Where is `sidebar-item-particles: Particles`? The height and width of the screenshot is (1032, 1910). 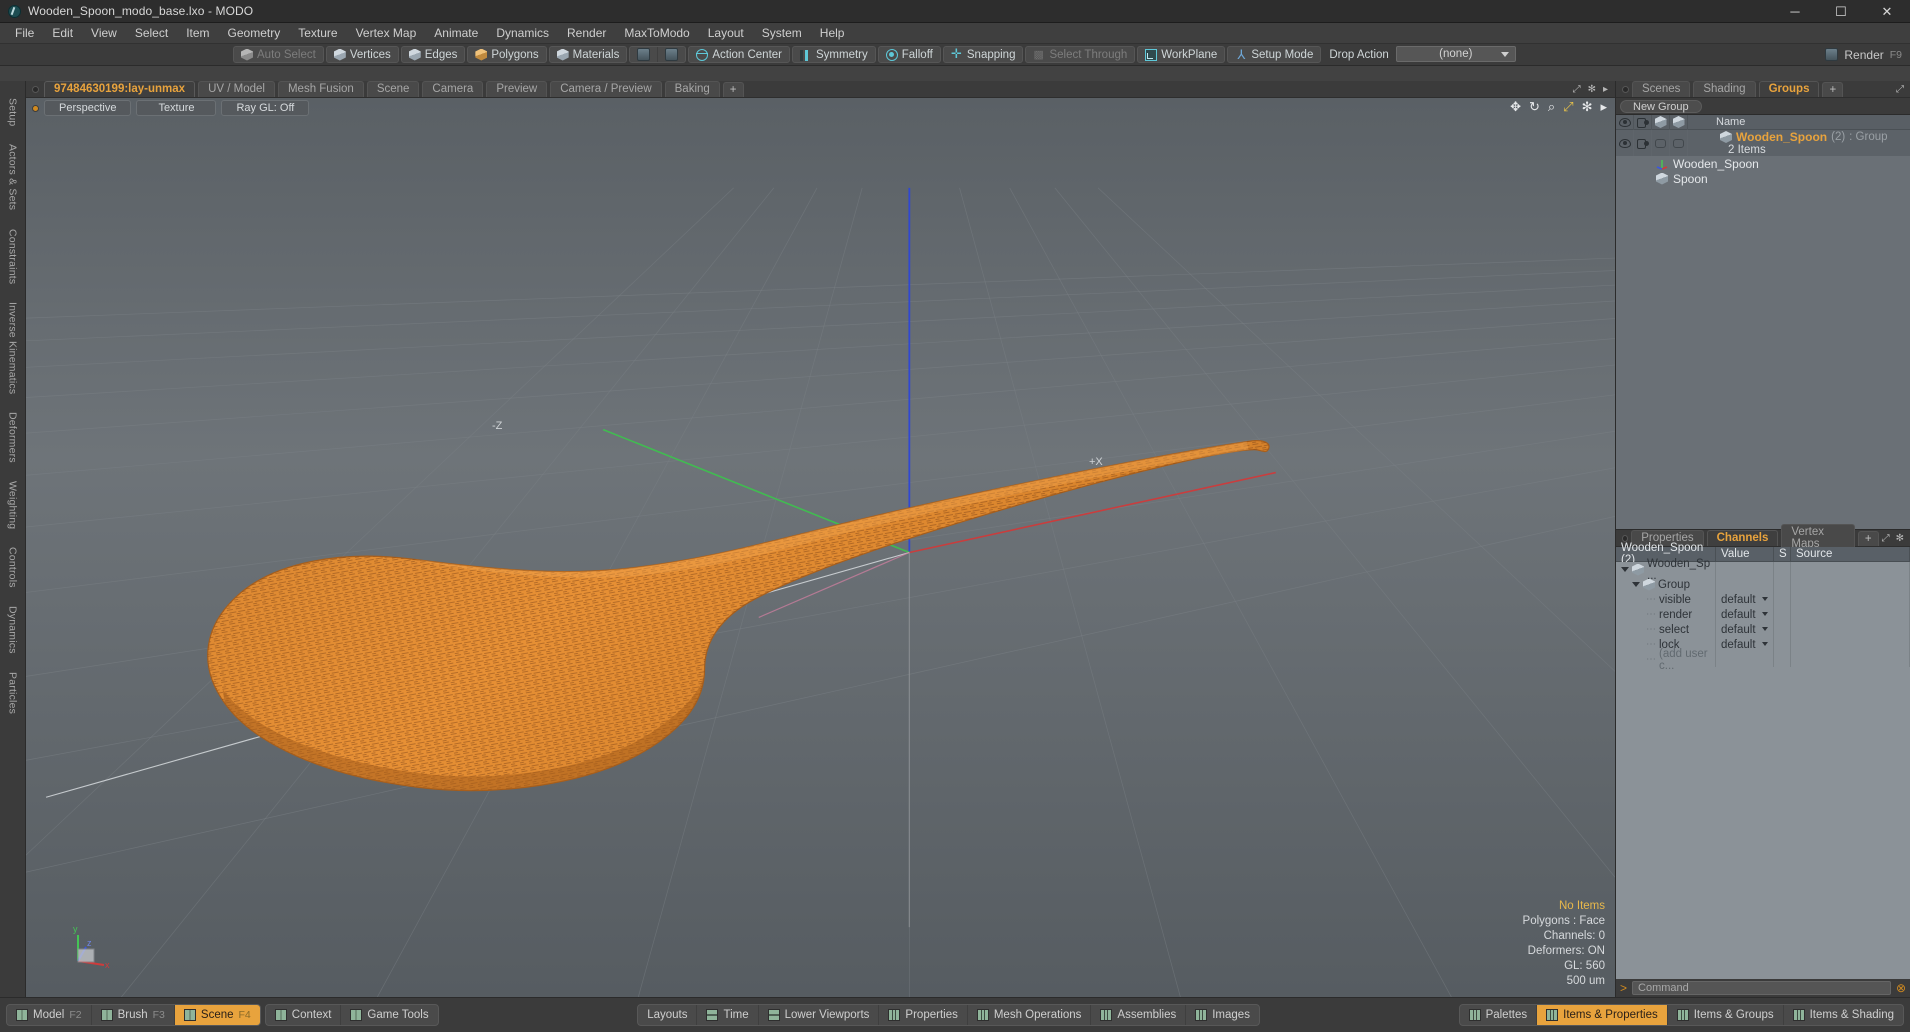
sidebar-item-particles: Particles is located at coordinates (13, 693).